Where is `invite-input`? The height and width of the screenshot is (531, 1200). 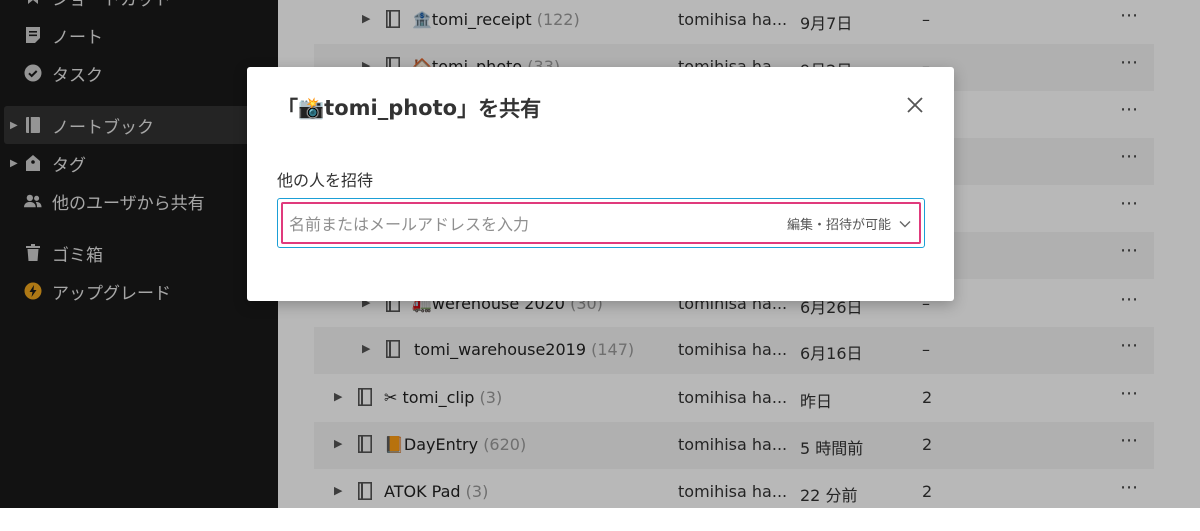 invite-input is located at coordinates (529, 224).